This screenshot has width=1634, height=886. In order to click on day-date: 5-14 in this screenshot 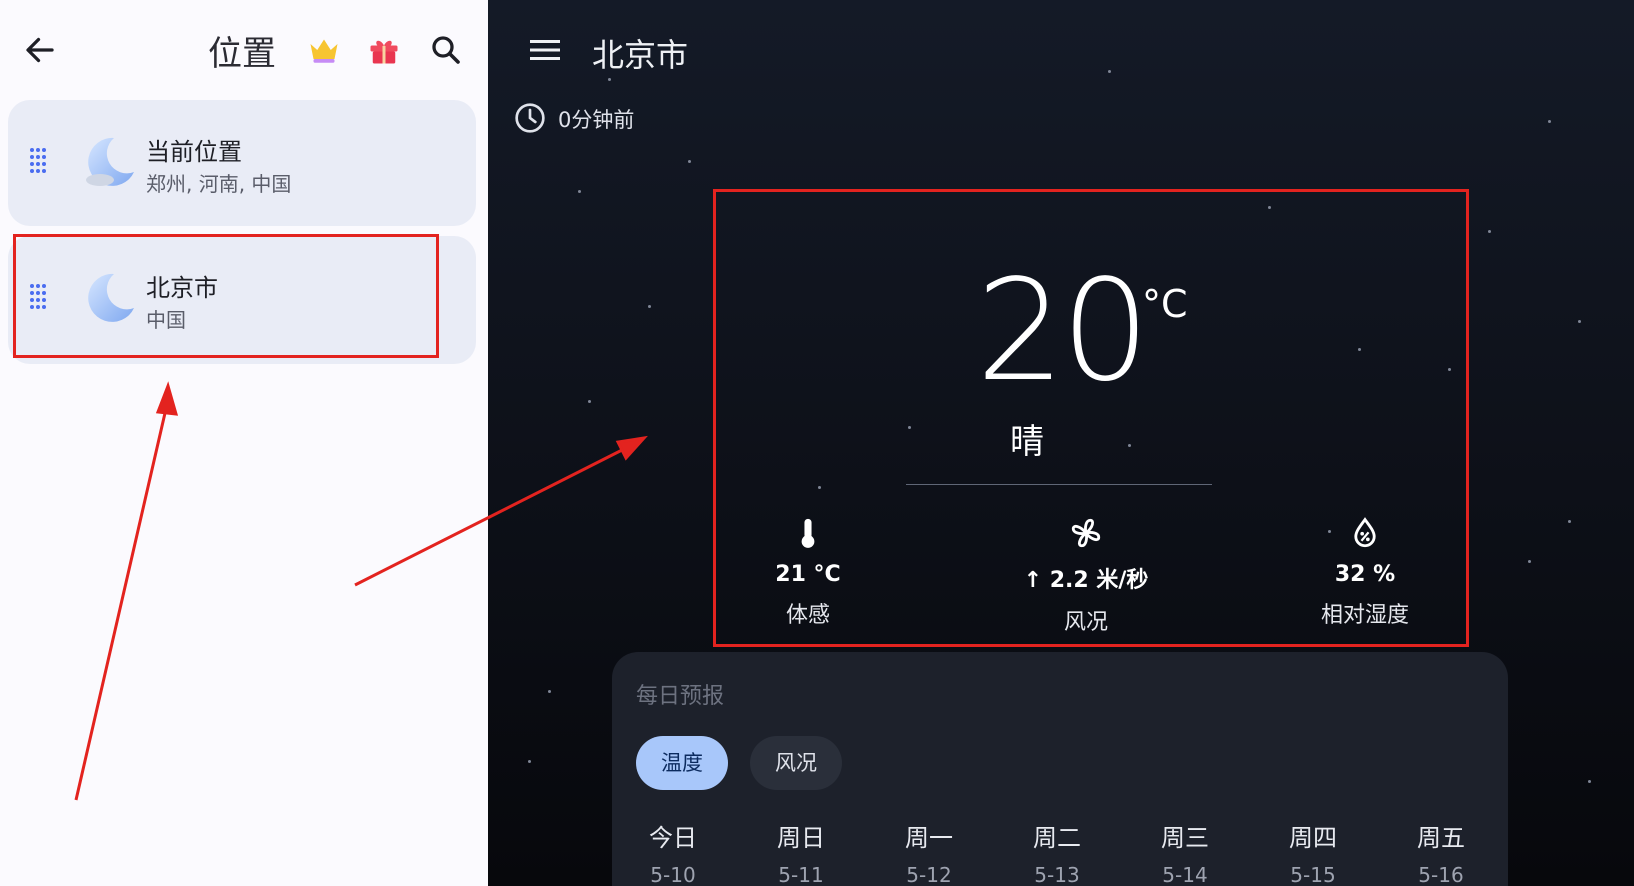, I will do `click(1185, 874)`.